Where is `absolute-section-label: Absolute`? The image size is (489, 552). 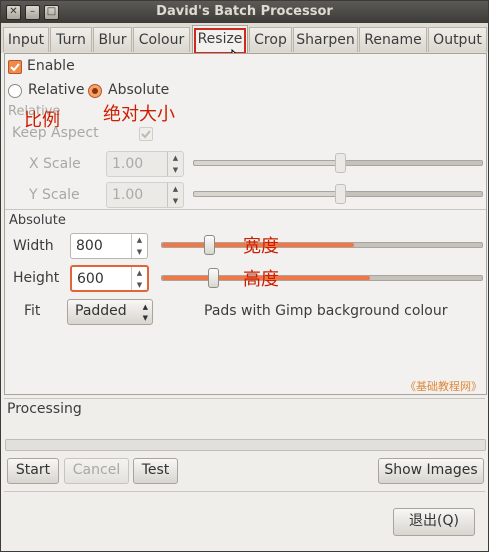 absolute-section-label: Absolute is located at coordinates (37, 220).